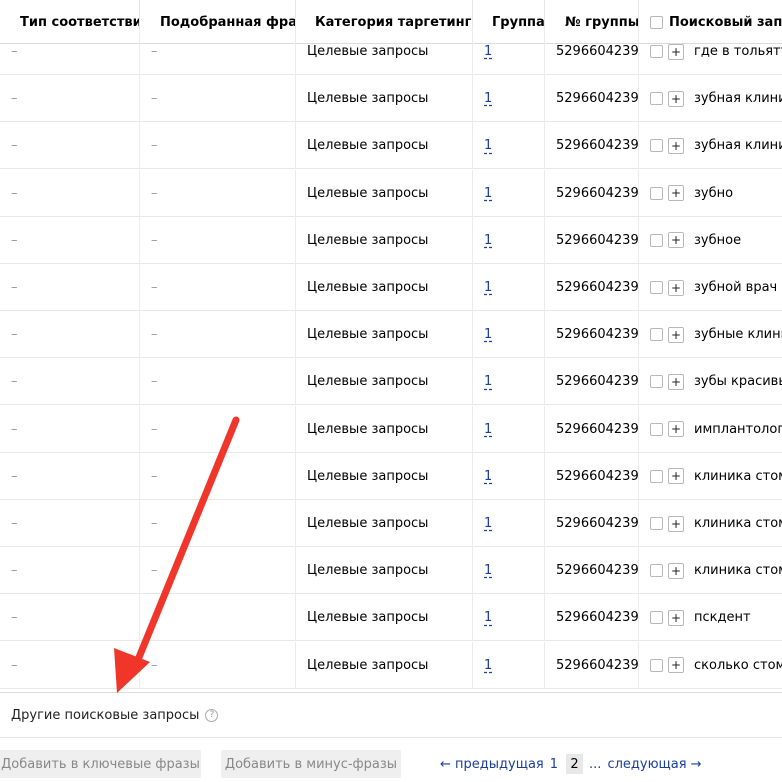 The width and height of the screenshot is (782, 782). Describe the element at coordinates (571, 764) in the screenshot. I see `pagination: ← предыдущая 1 2 ... следующая →` at that location.